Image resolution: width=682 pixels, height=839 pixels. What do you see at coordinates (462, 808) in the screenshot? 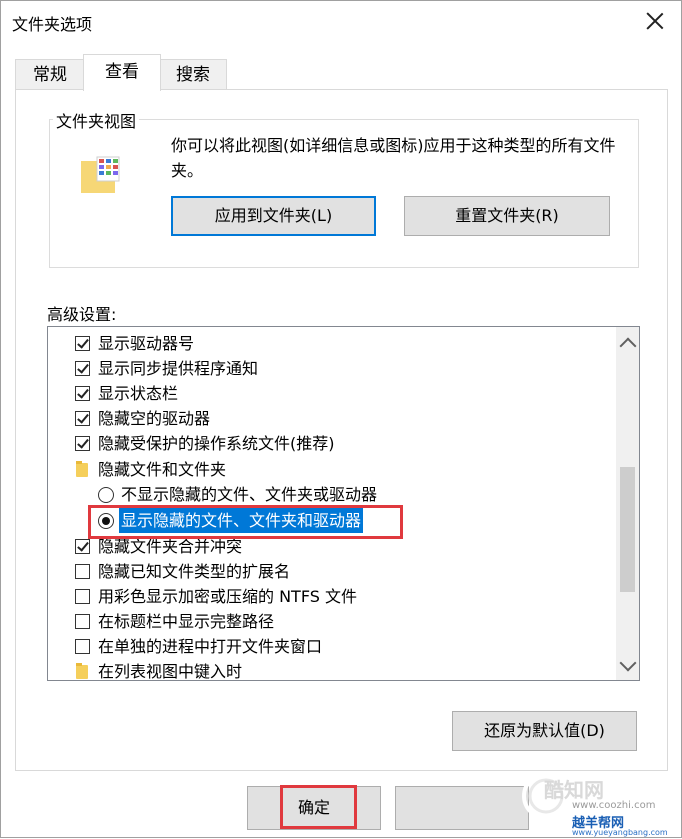
I see `cancel-button` at bounding box center [462, 808].